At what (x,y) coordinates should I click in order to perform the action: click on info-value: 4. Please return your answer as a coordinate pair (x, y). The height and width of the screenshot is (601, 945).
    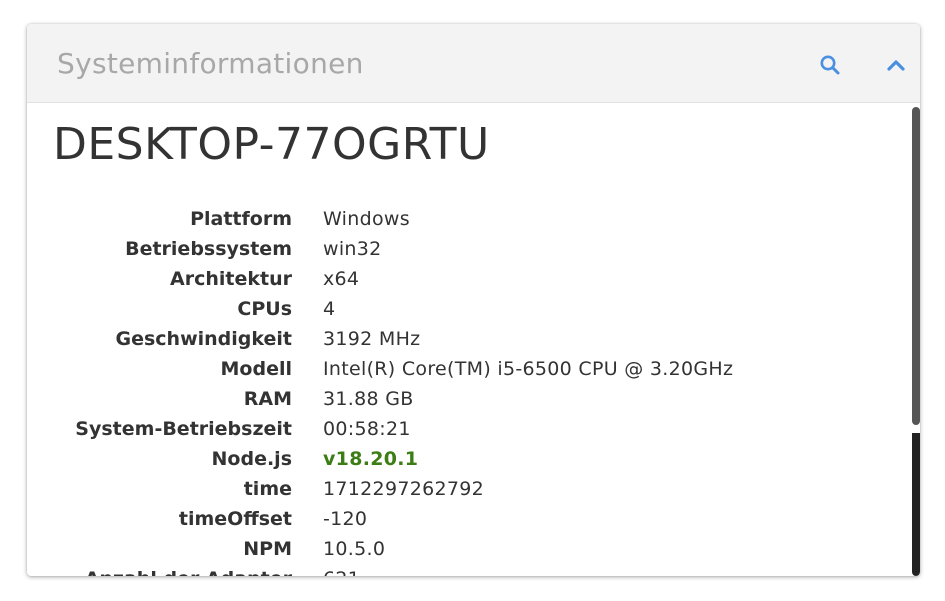
    Looking at the image, I should click on (329, 309).